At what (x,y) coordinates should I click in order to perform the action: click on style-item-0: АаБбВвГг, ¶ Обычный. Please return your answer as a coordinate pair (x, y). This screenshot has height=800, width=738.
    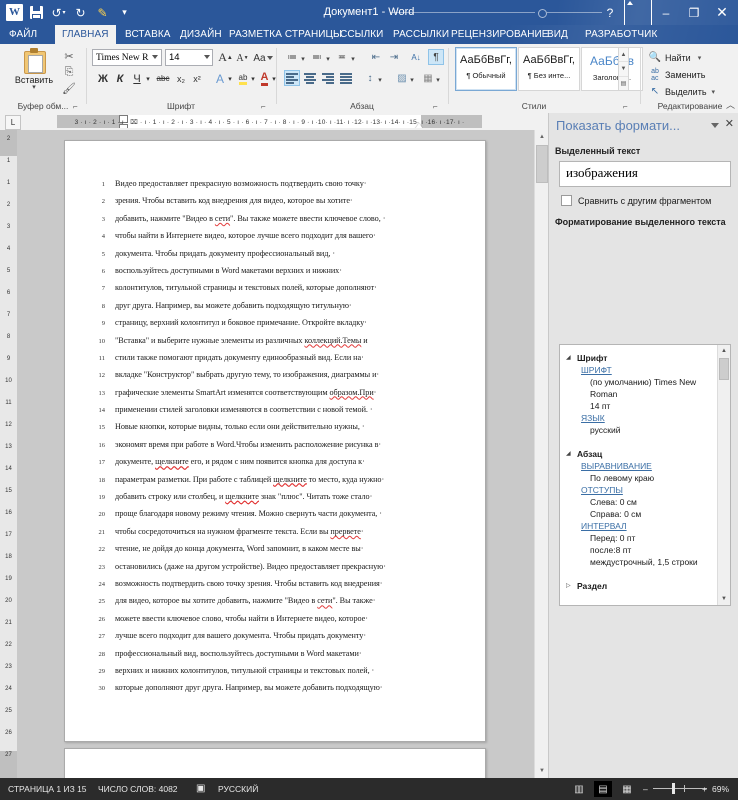
    Looking at the image, I should click on (486, 69).